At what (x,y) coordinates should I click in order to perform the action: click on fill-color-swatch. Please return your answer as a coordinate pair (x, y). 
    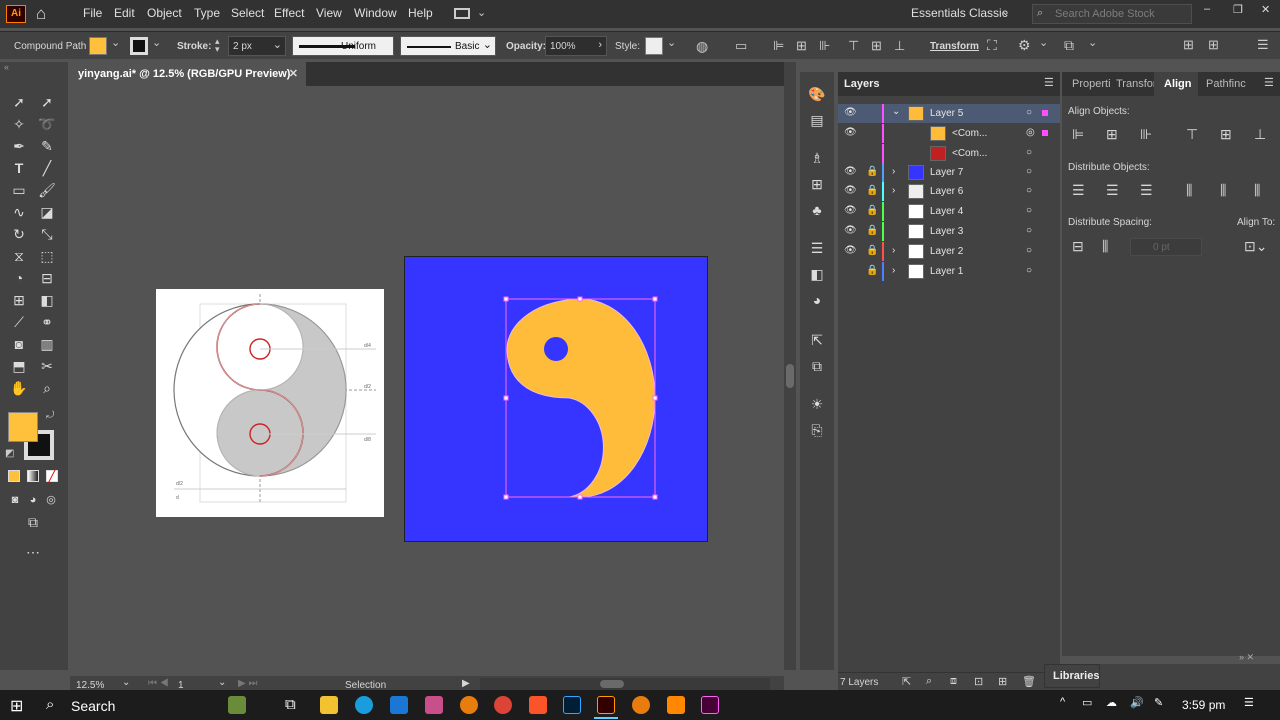
    Looking at the image, I should click on (98, 46).